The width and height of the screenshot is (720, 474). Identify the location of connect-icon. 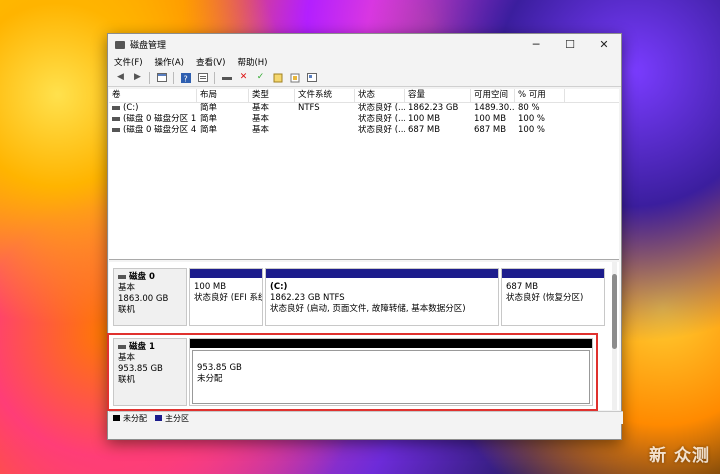
(226, 77).